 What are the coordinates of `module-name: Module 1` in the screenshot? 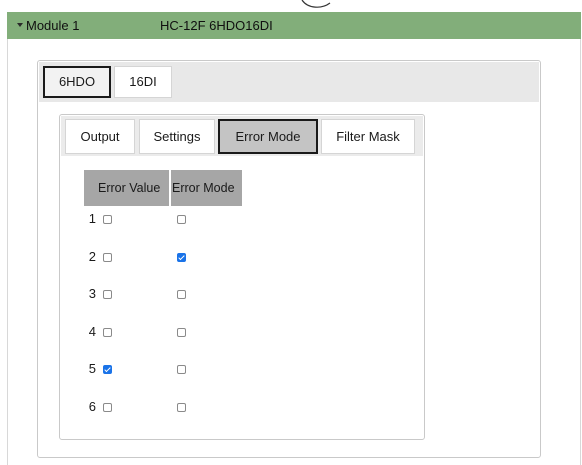 It's located at (53, 25).